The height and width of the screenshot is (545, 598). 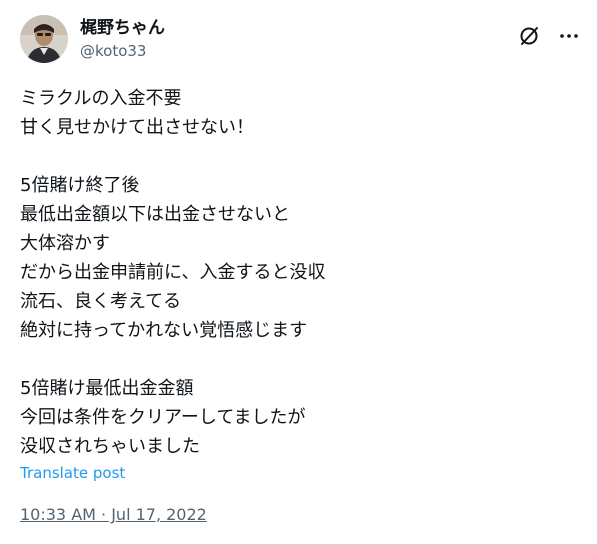 I want to click on author-info: 梶野ちゃん @koto33, so click(x=122, y=39).